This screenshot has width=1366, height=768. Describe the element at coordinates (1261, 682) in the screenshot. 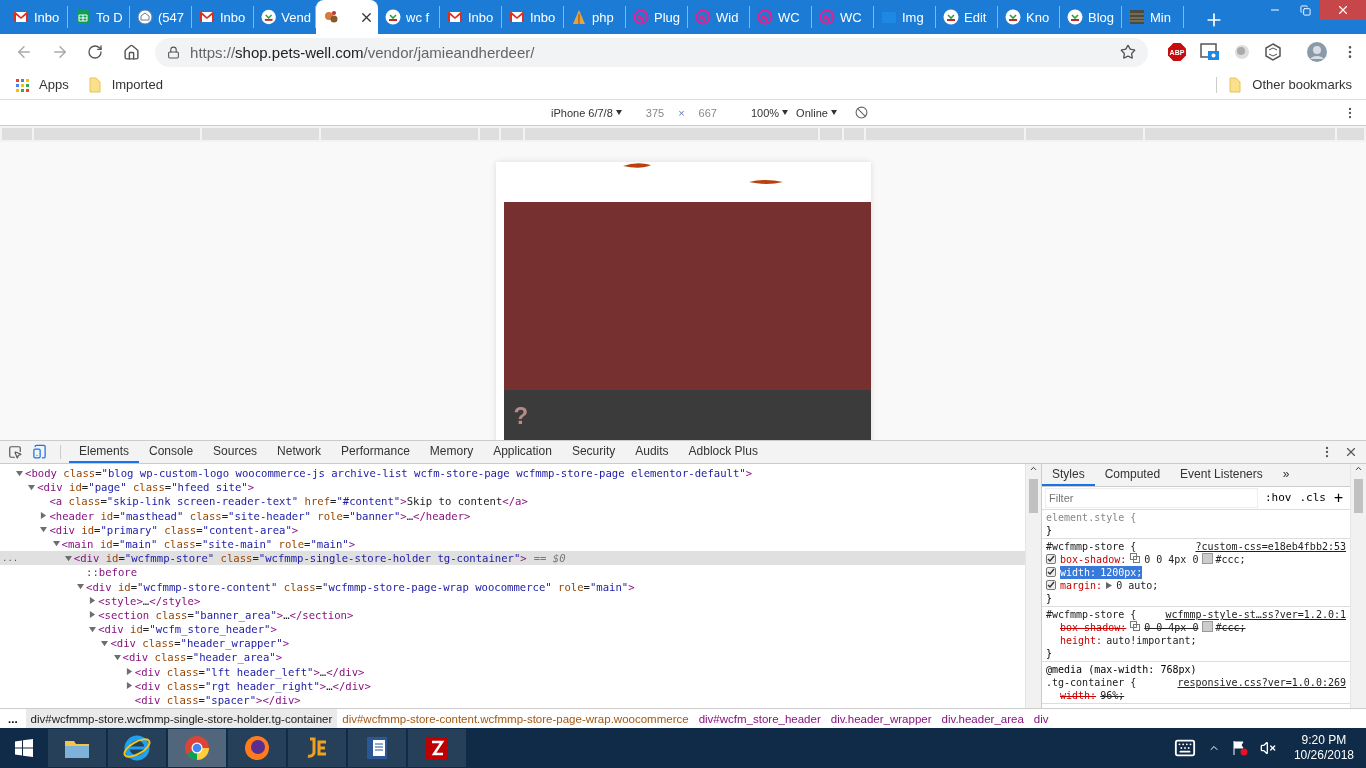

I see `source-link: responsive.css?ver=1.0.0:269` at that location.